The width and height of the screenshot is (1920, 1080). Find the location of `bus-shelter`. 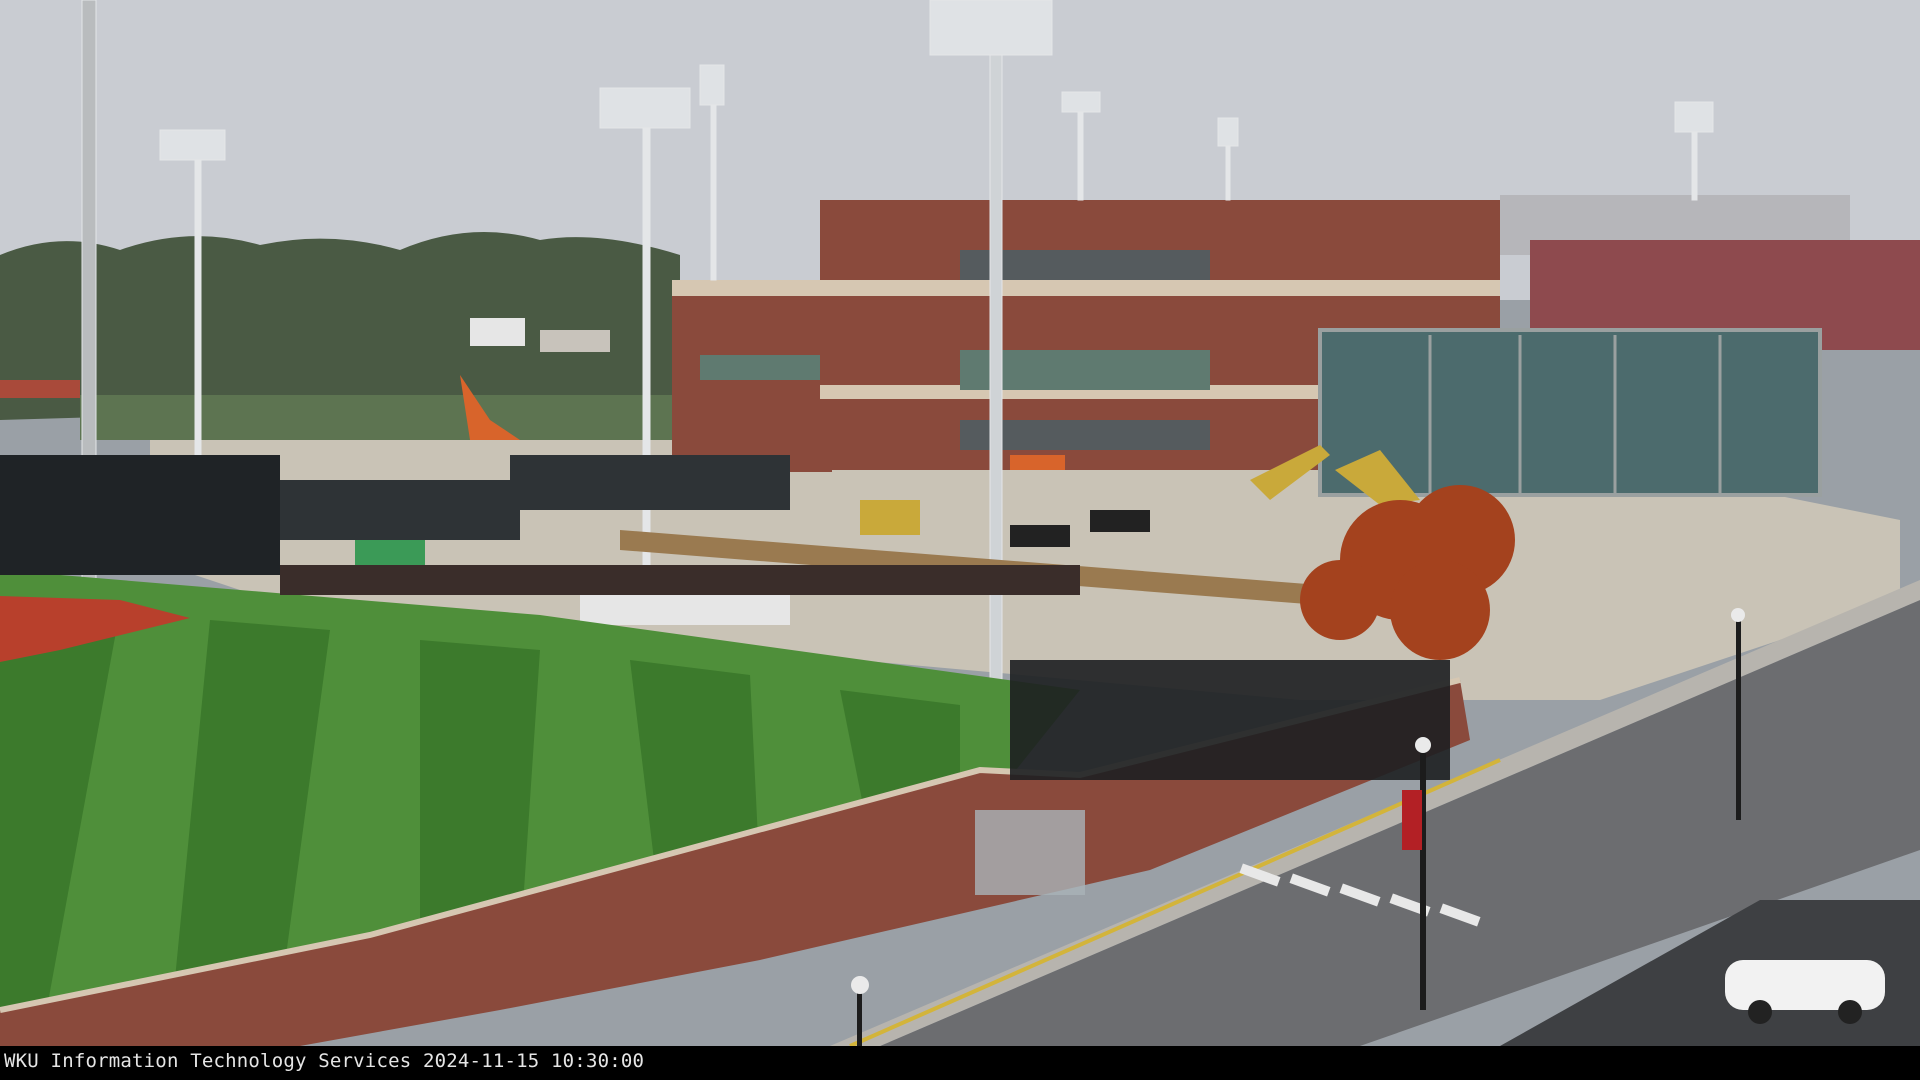

bus-shelter is located at coordinates (1030, 852).